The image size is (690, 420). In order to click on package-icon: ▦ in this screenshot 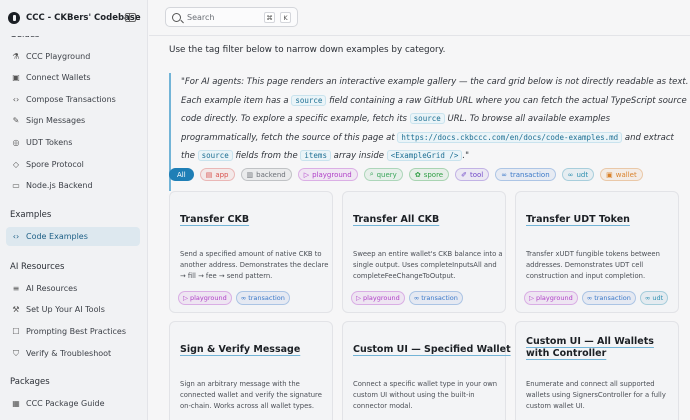, I will do `click(16, 403)`.